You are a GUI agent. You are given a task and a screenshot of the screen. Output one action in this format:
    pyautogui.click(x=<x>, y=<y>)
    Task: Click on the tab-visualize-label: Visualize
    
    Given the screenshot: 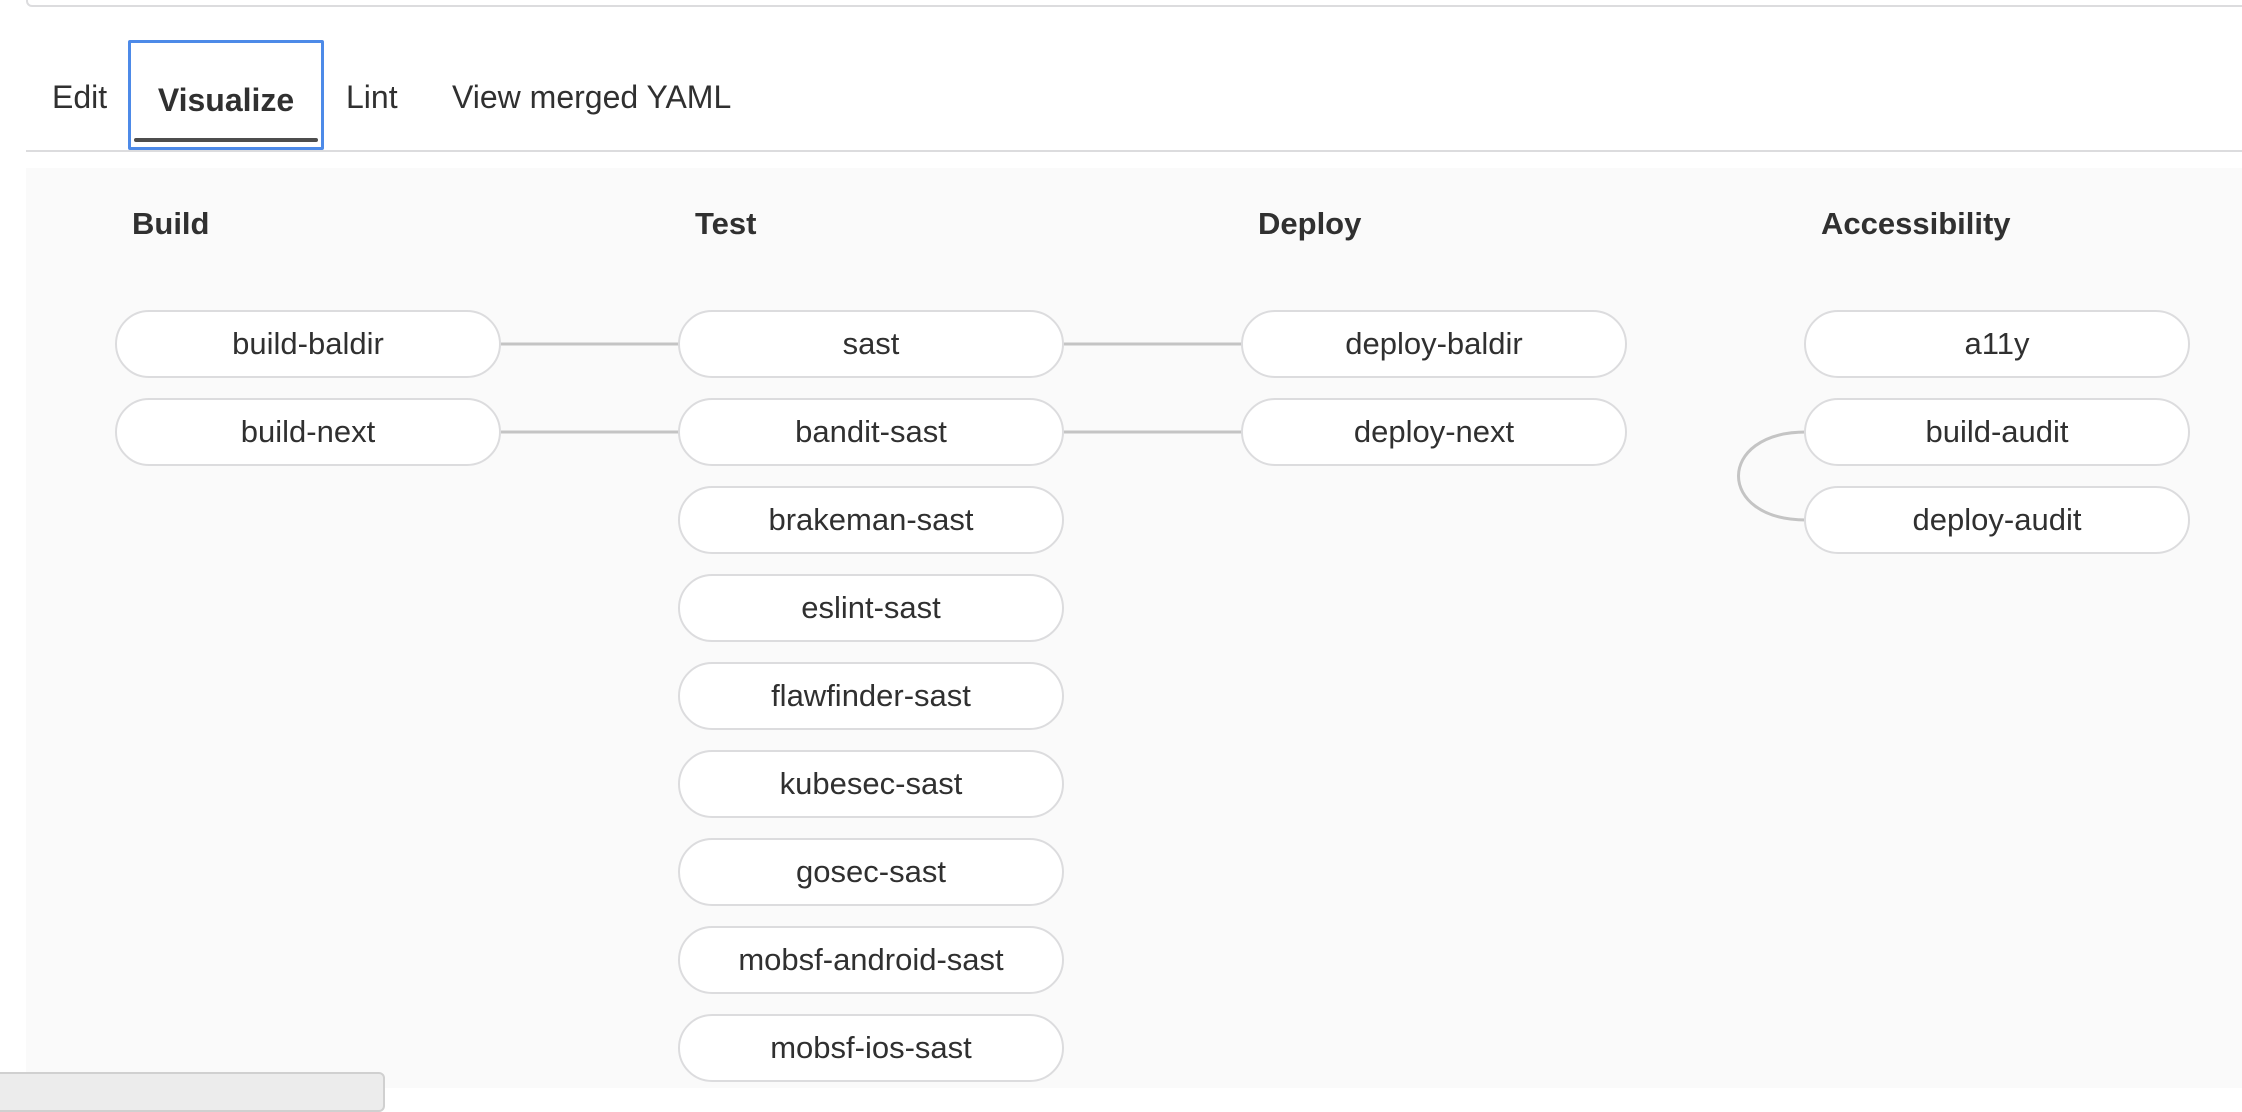 What is the action you would take?
    pyautogui.click(x=226, y=100)
    